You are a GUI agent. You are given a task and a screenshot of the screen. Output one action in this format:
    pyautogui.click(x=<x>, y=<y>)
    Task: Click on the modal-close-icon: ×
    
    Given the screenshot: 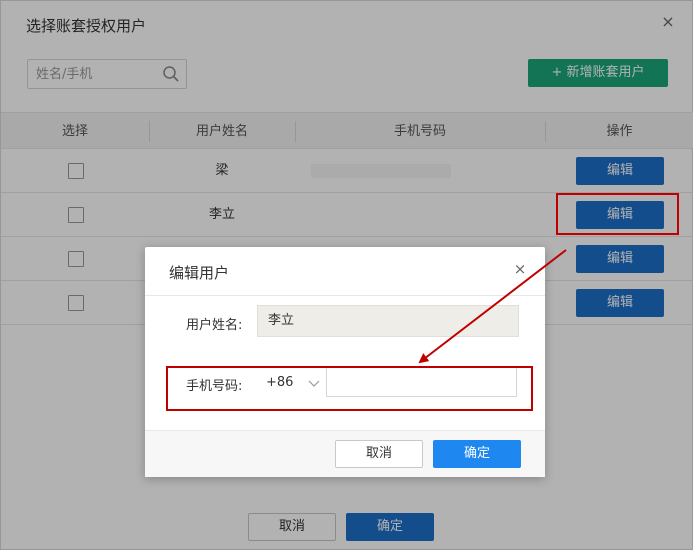 What is the action you would take?
    pyautogui.click(x=520, y=269)
    